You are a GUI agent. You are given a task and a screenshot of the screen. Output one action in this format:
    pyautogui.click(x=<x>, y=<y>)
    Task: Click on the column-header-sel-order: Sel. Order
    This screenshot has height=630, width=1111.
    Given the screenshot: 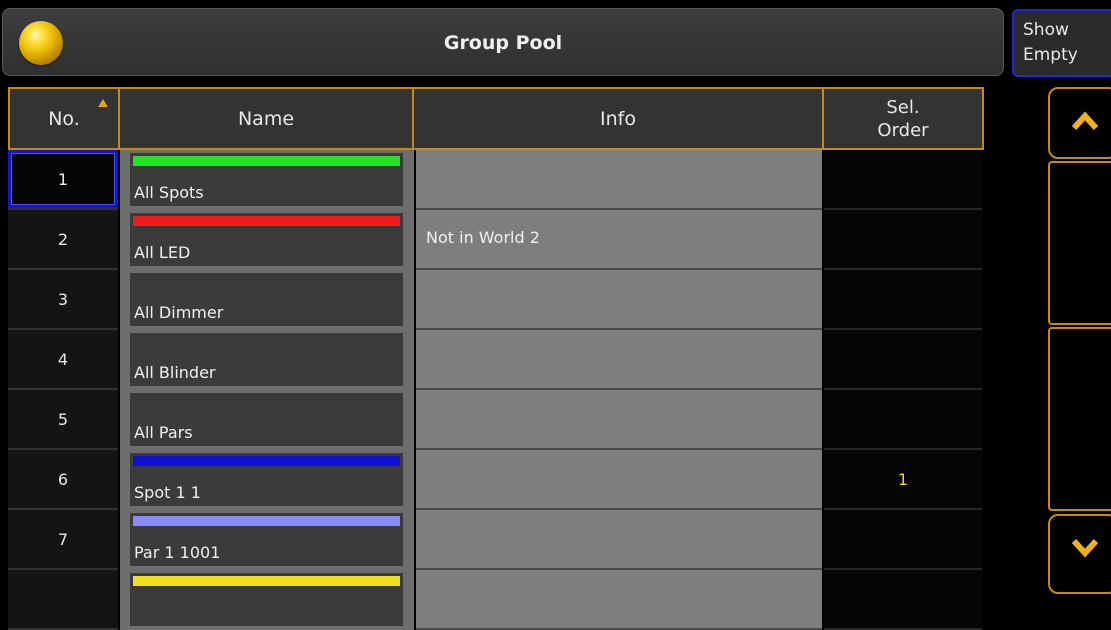 What is the action you would take?
    pyautogui.click(x=903, y=118)
    